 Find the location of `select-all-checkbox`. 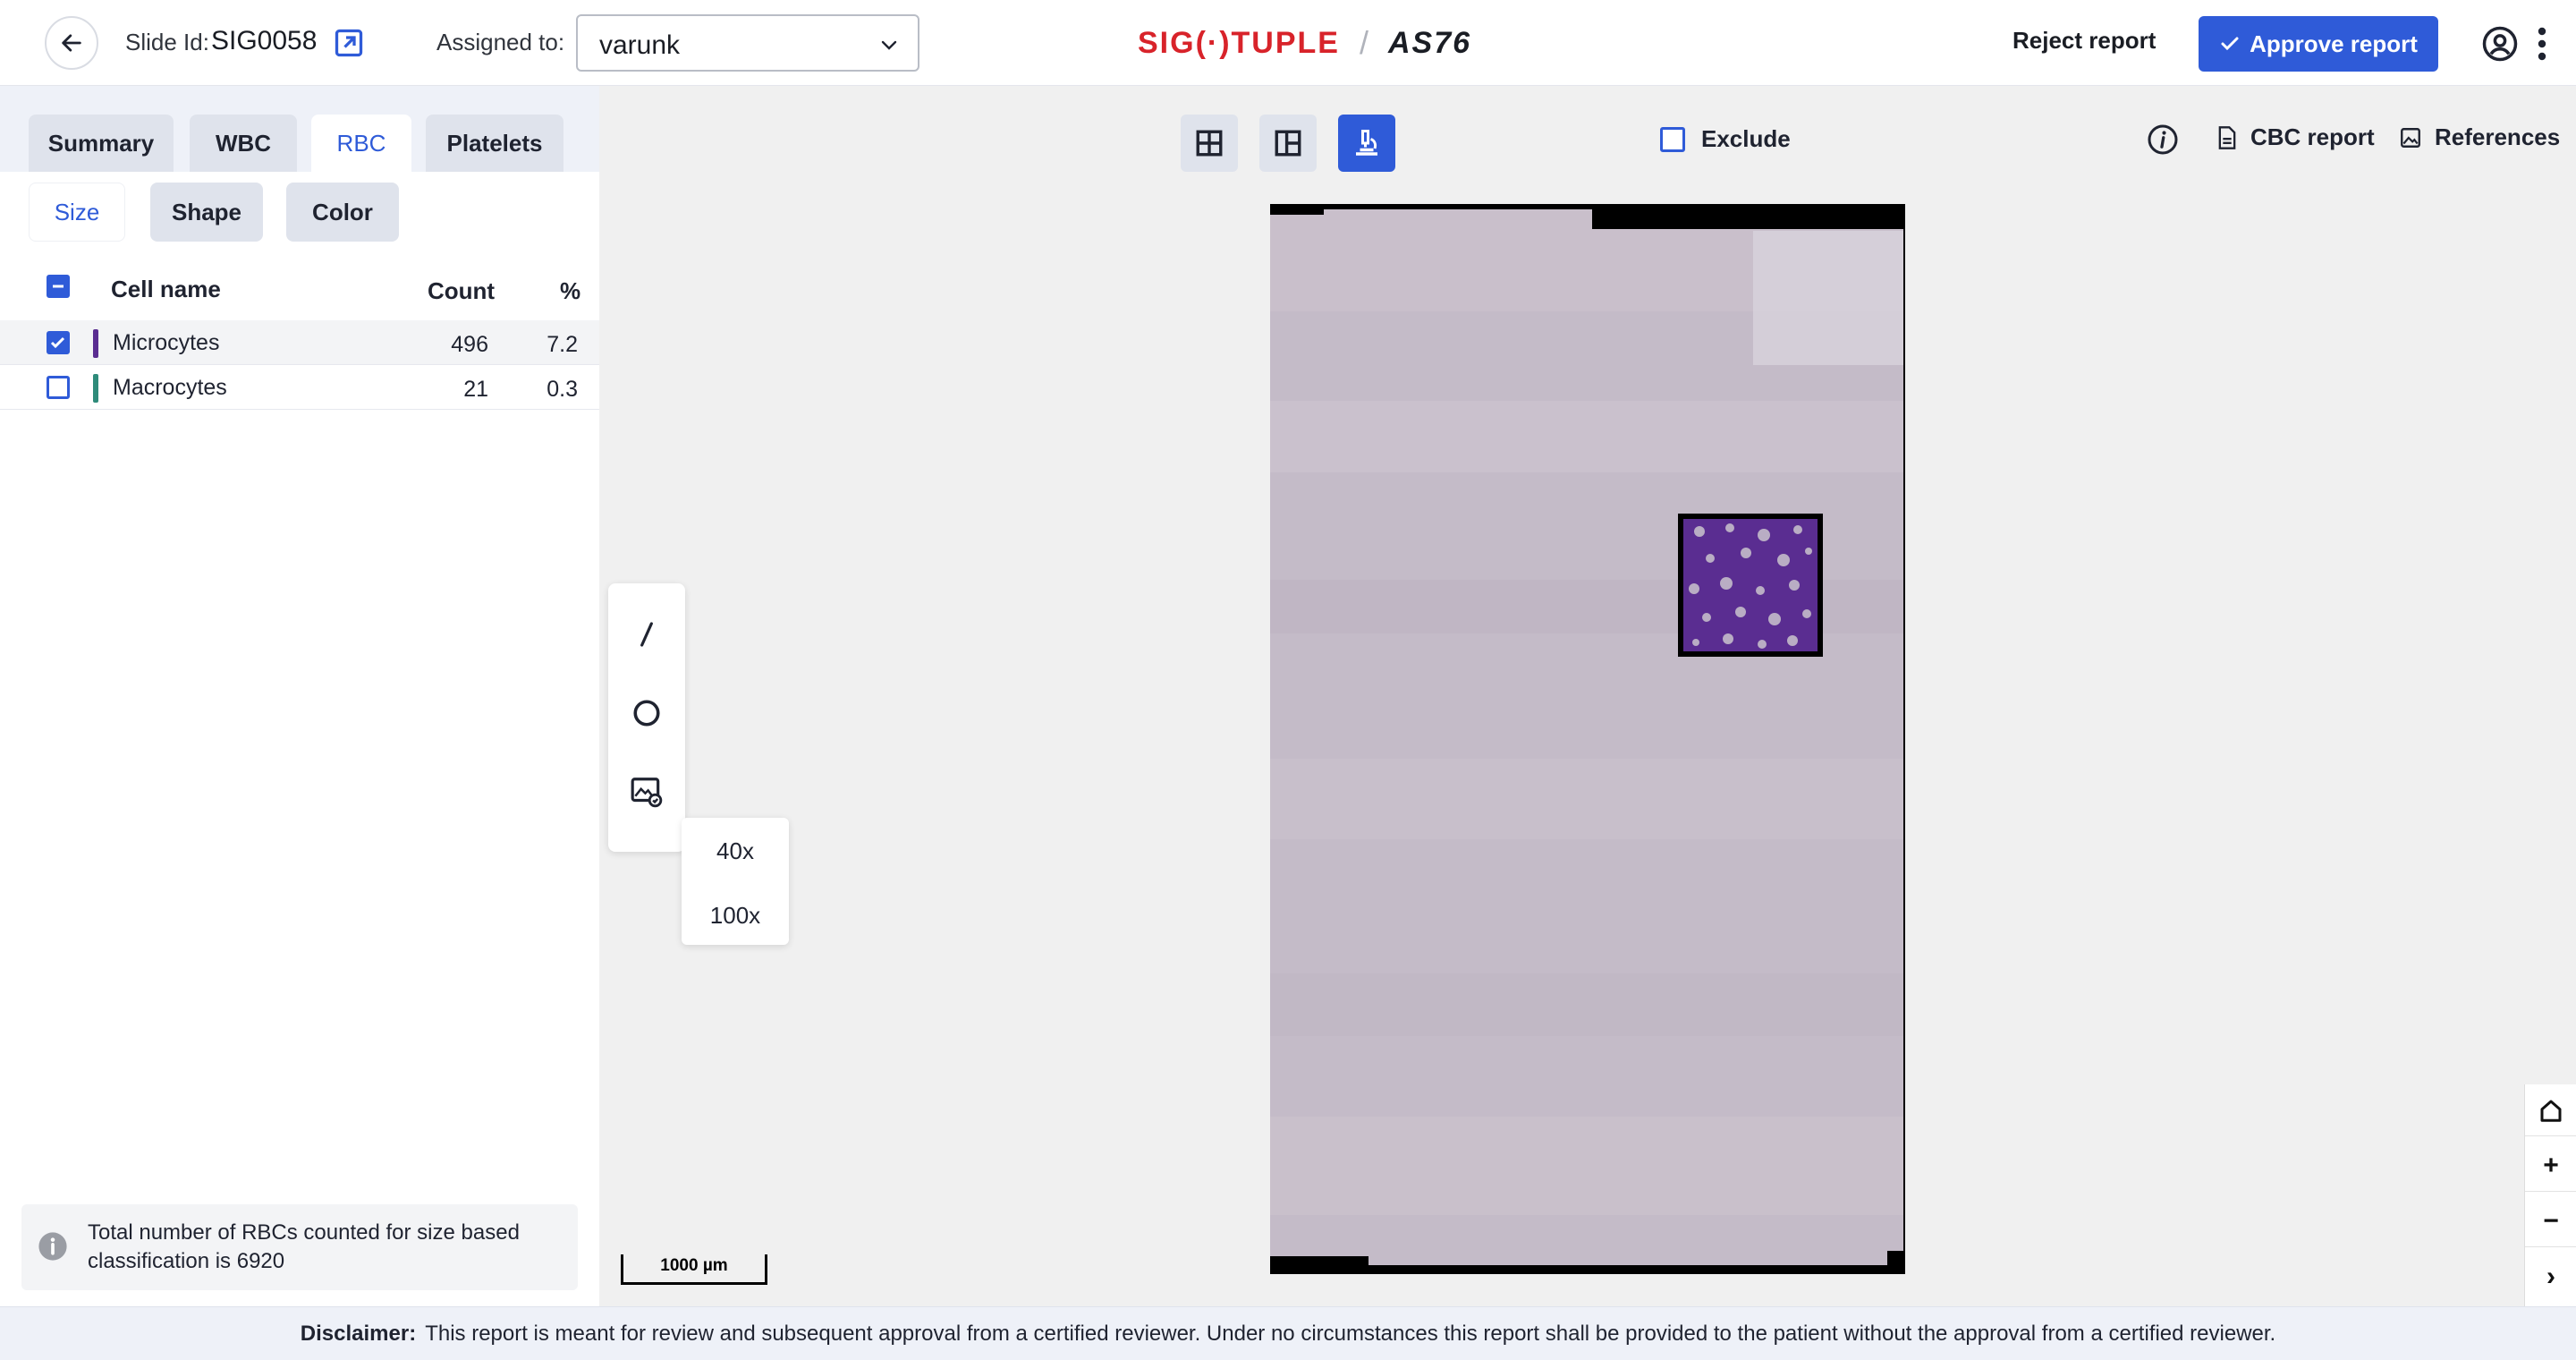

select-all-checkbox is located at coordinates (58, 286).